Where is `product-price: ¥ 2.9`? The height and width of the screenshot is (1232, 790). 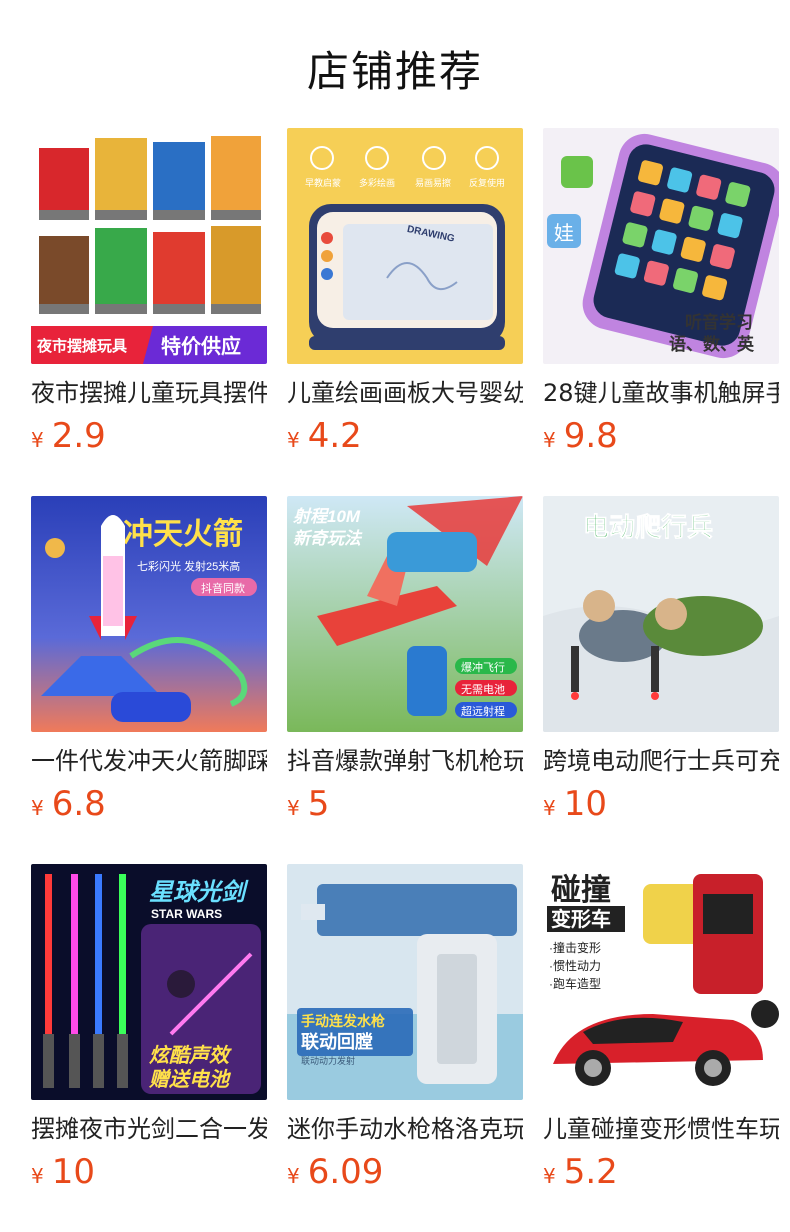
product-price: ¥ 2.9 is located at coordinates (149, 436).